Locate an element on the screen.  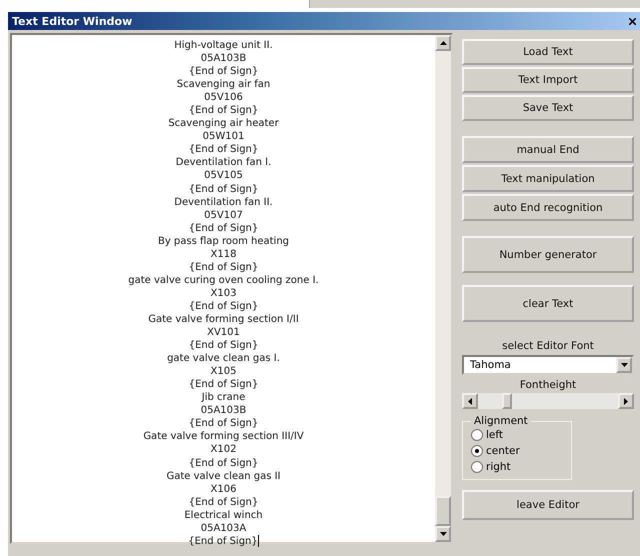
alignment-option: center is located at coordinates (517, 451).